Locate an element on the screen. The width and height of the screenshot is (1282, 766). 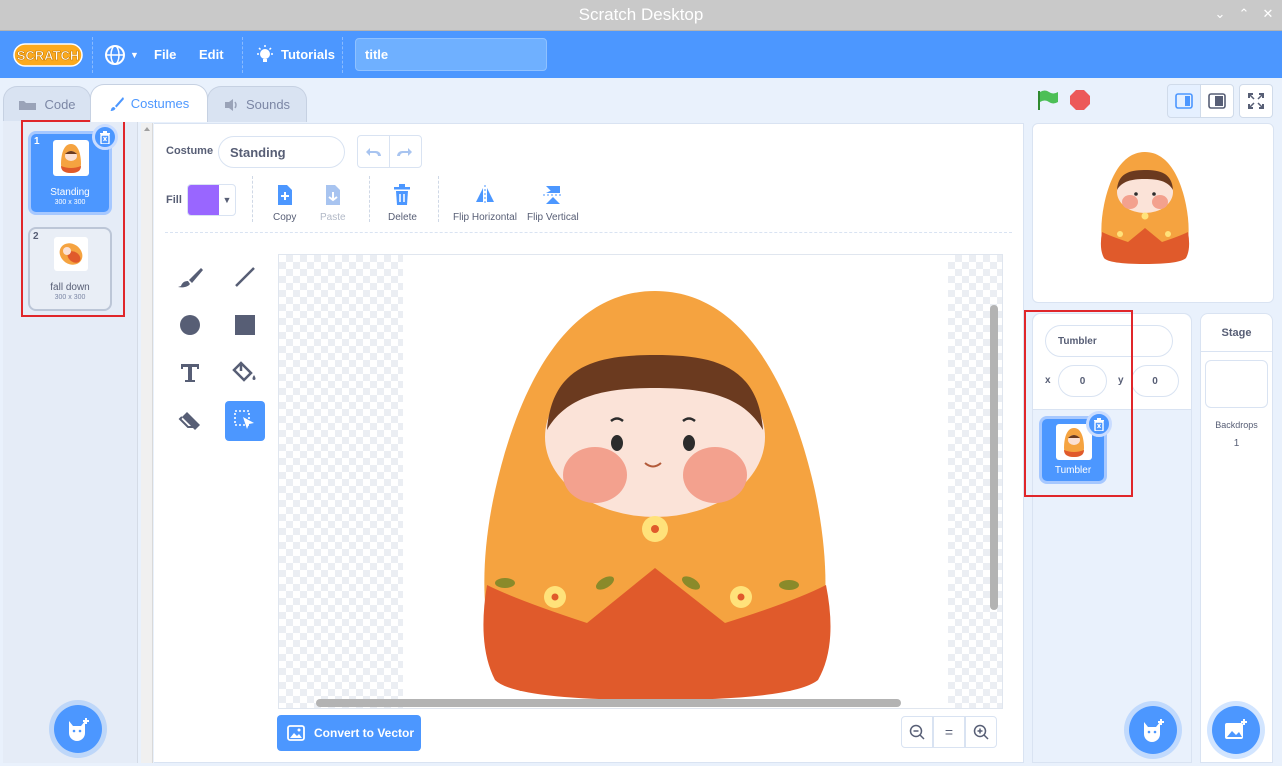
large-stage-icon is located at coordinates (1217, 101).